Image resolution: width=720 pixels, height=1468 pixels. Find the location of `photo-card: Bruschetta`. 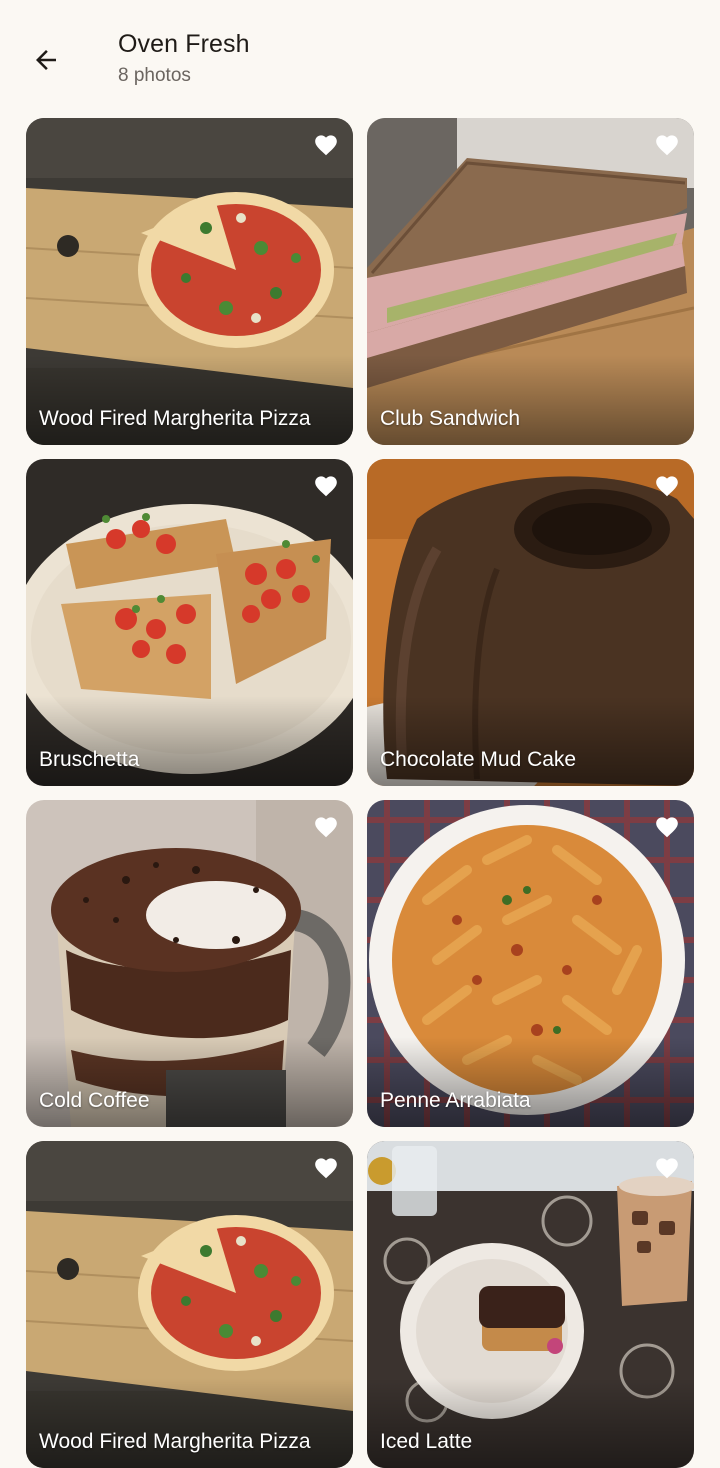

photo-card: Bruschetta is located at coordinates (189, 622).